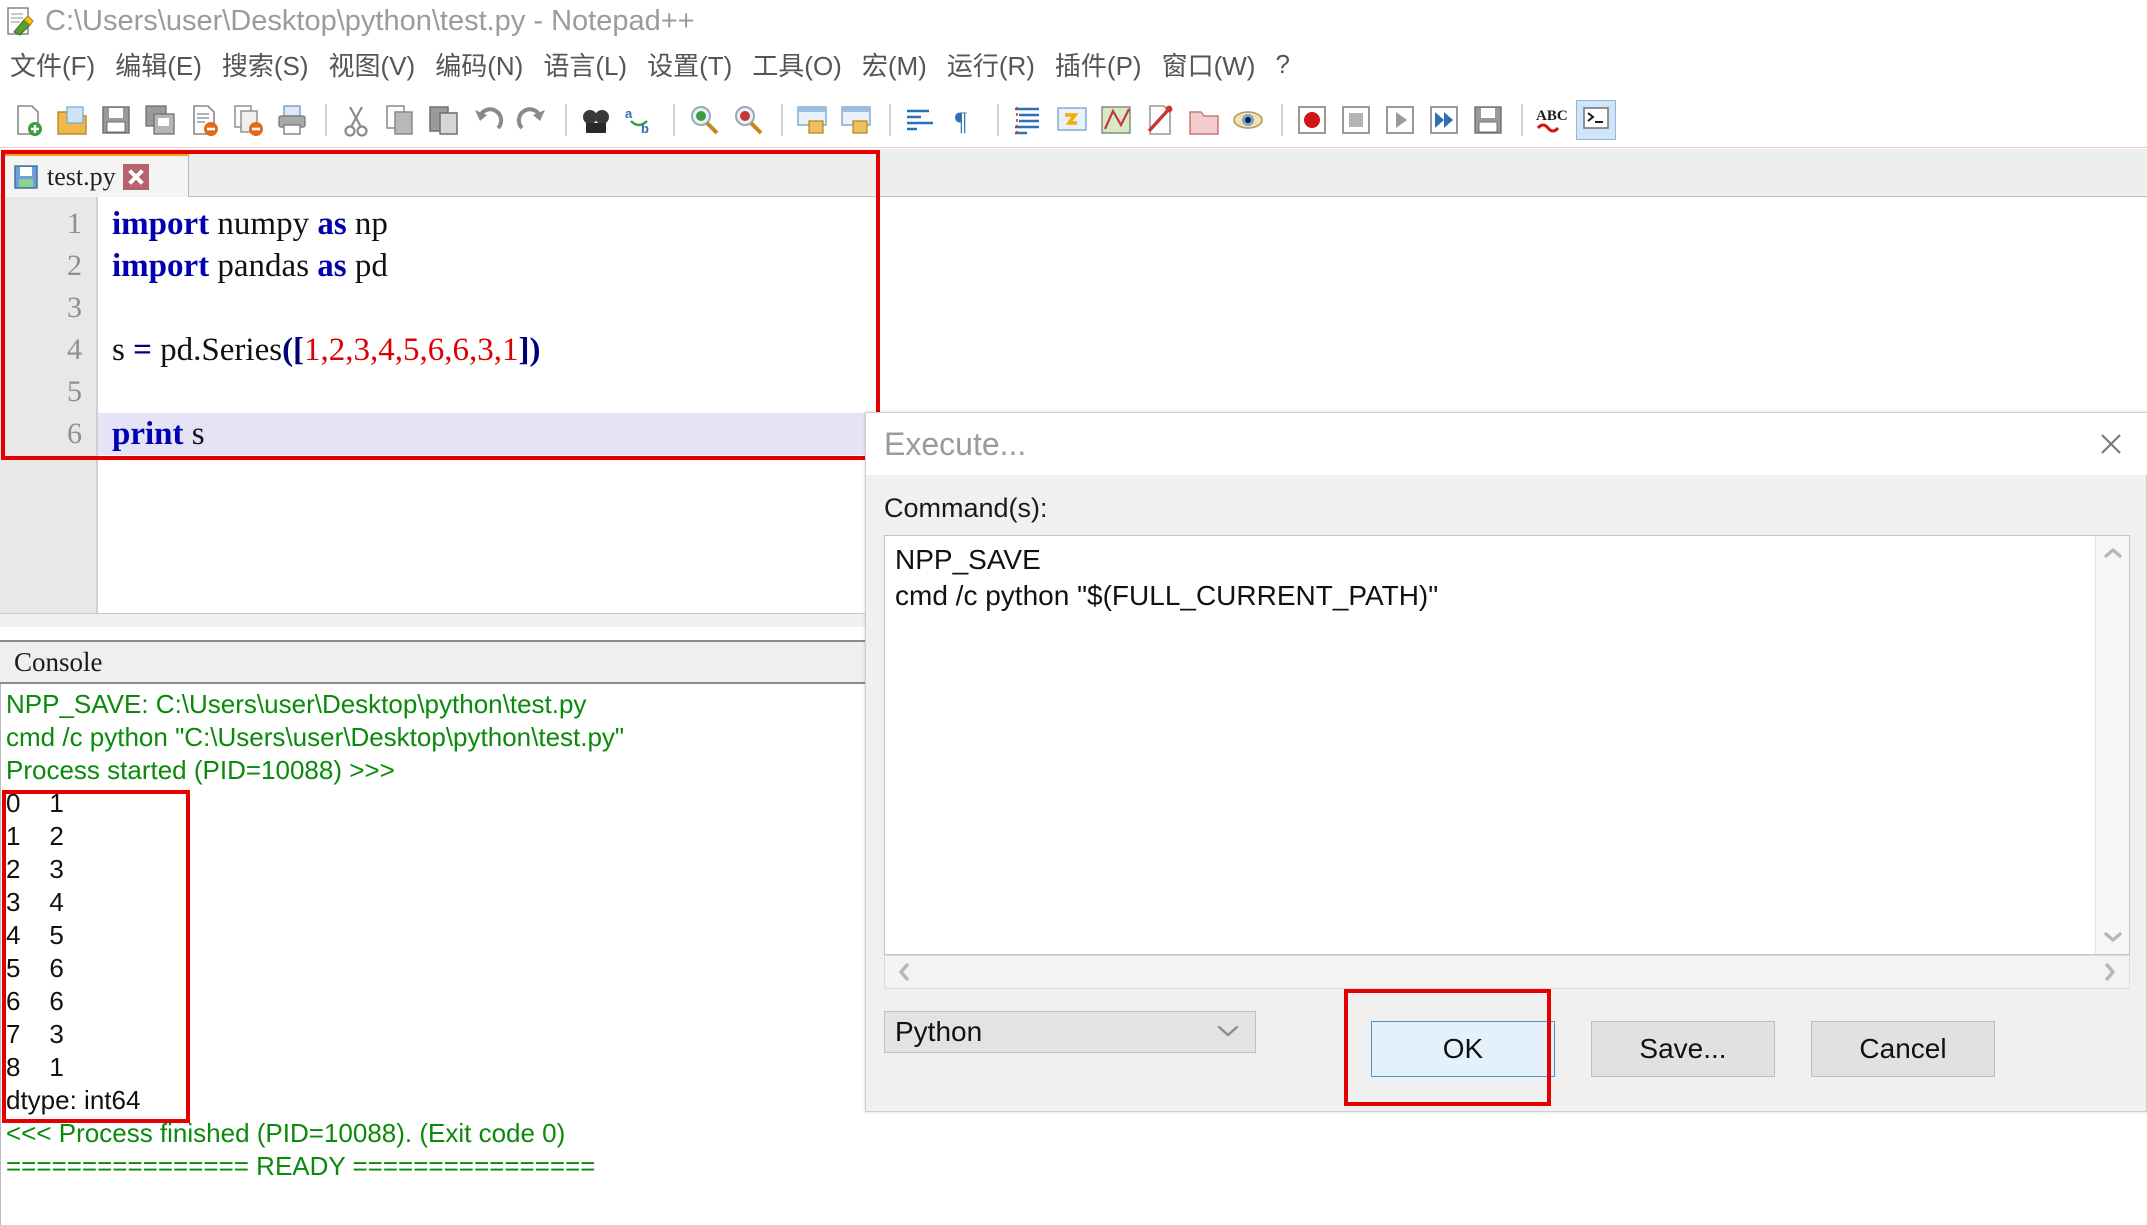  I want to click on menu-run: 运行(R), so click(991, 64).